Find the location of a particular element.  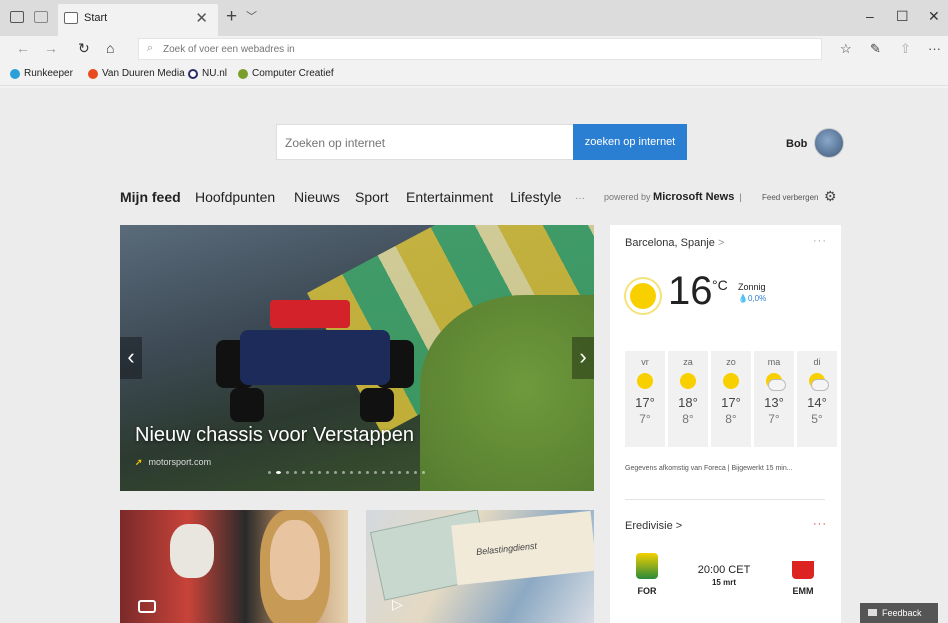

gear-icon: ⚙ is located at coordinates (830, 196).